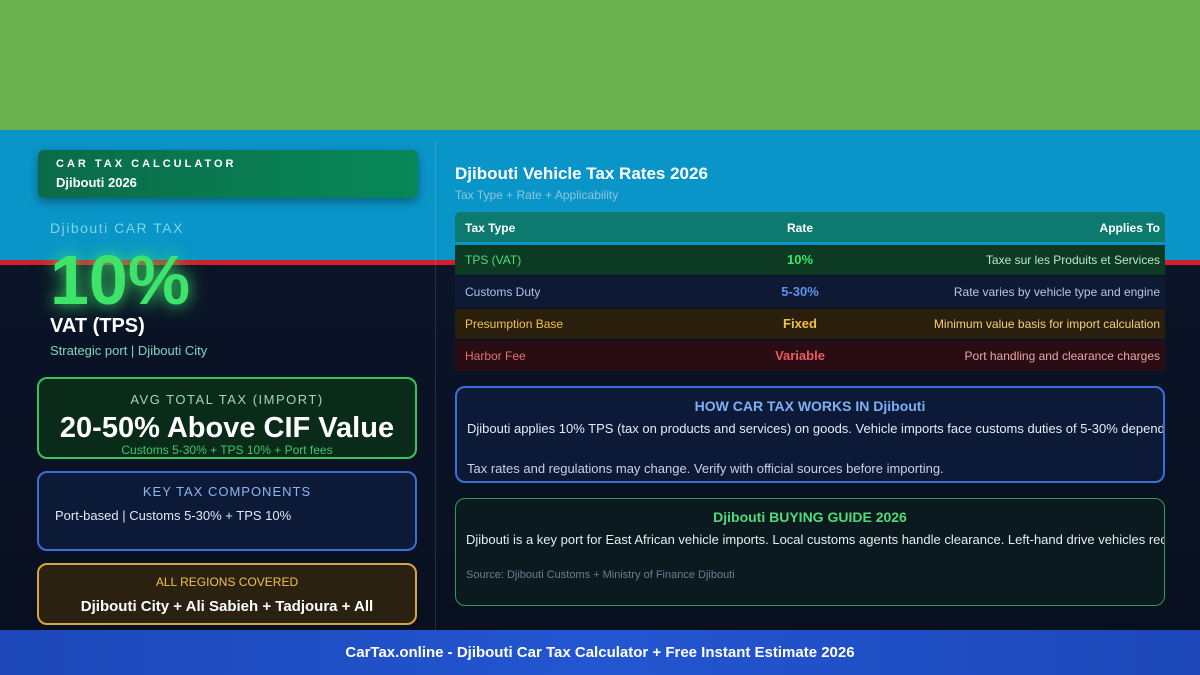  Describe the element at coordinates (1129, 228) in the screenshot. I see `header-applies-to: Applies To` at that location.